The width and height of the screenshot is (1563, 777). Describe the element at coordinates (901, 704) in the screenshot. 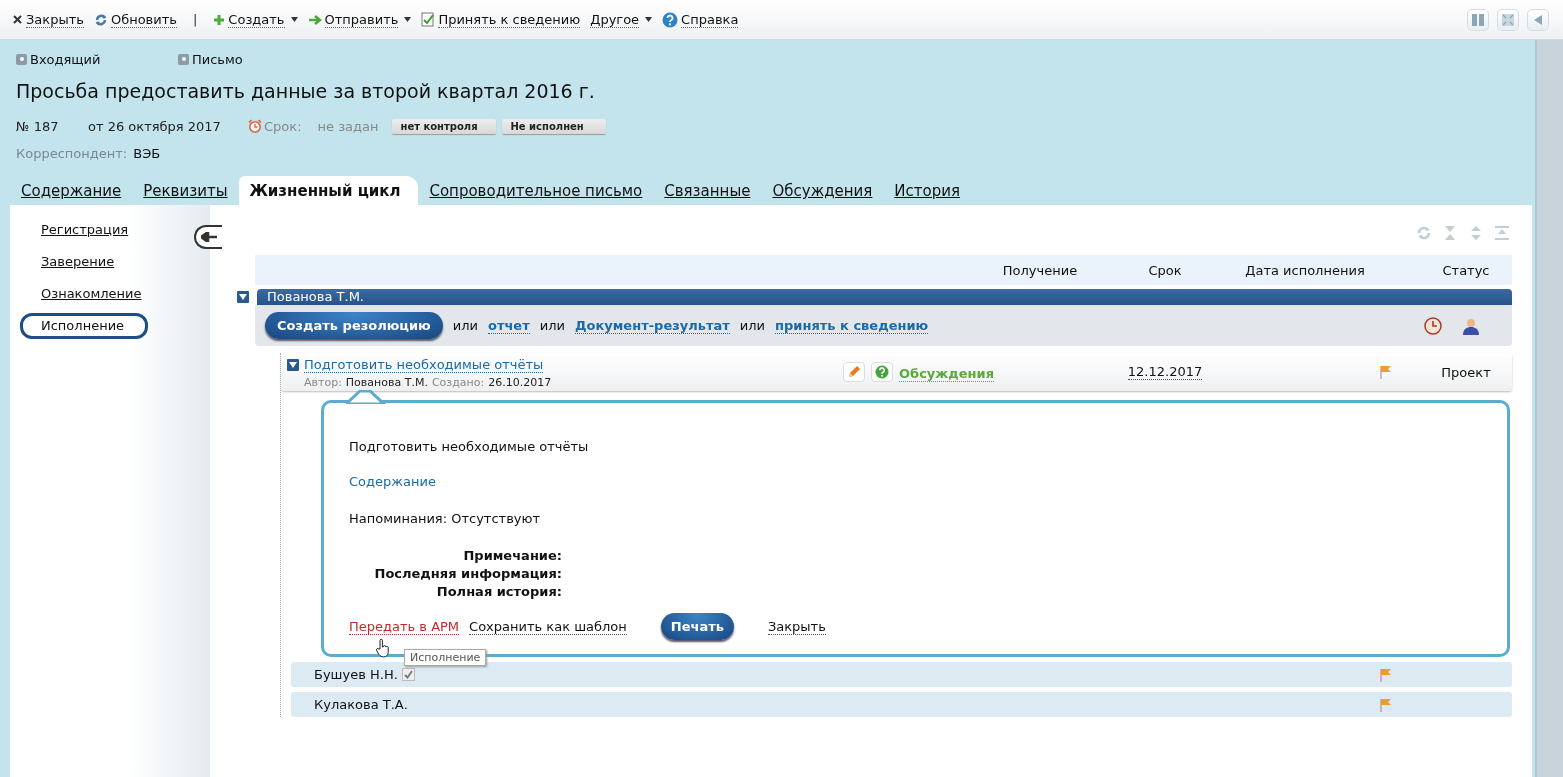

I see `subtask-row: Кулакова Т.А.` at that location.